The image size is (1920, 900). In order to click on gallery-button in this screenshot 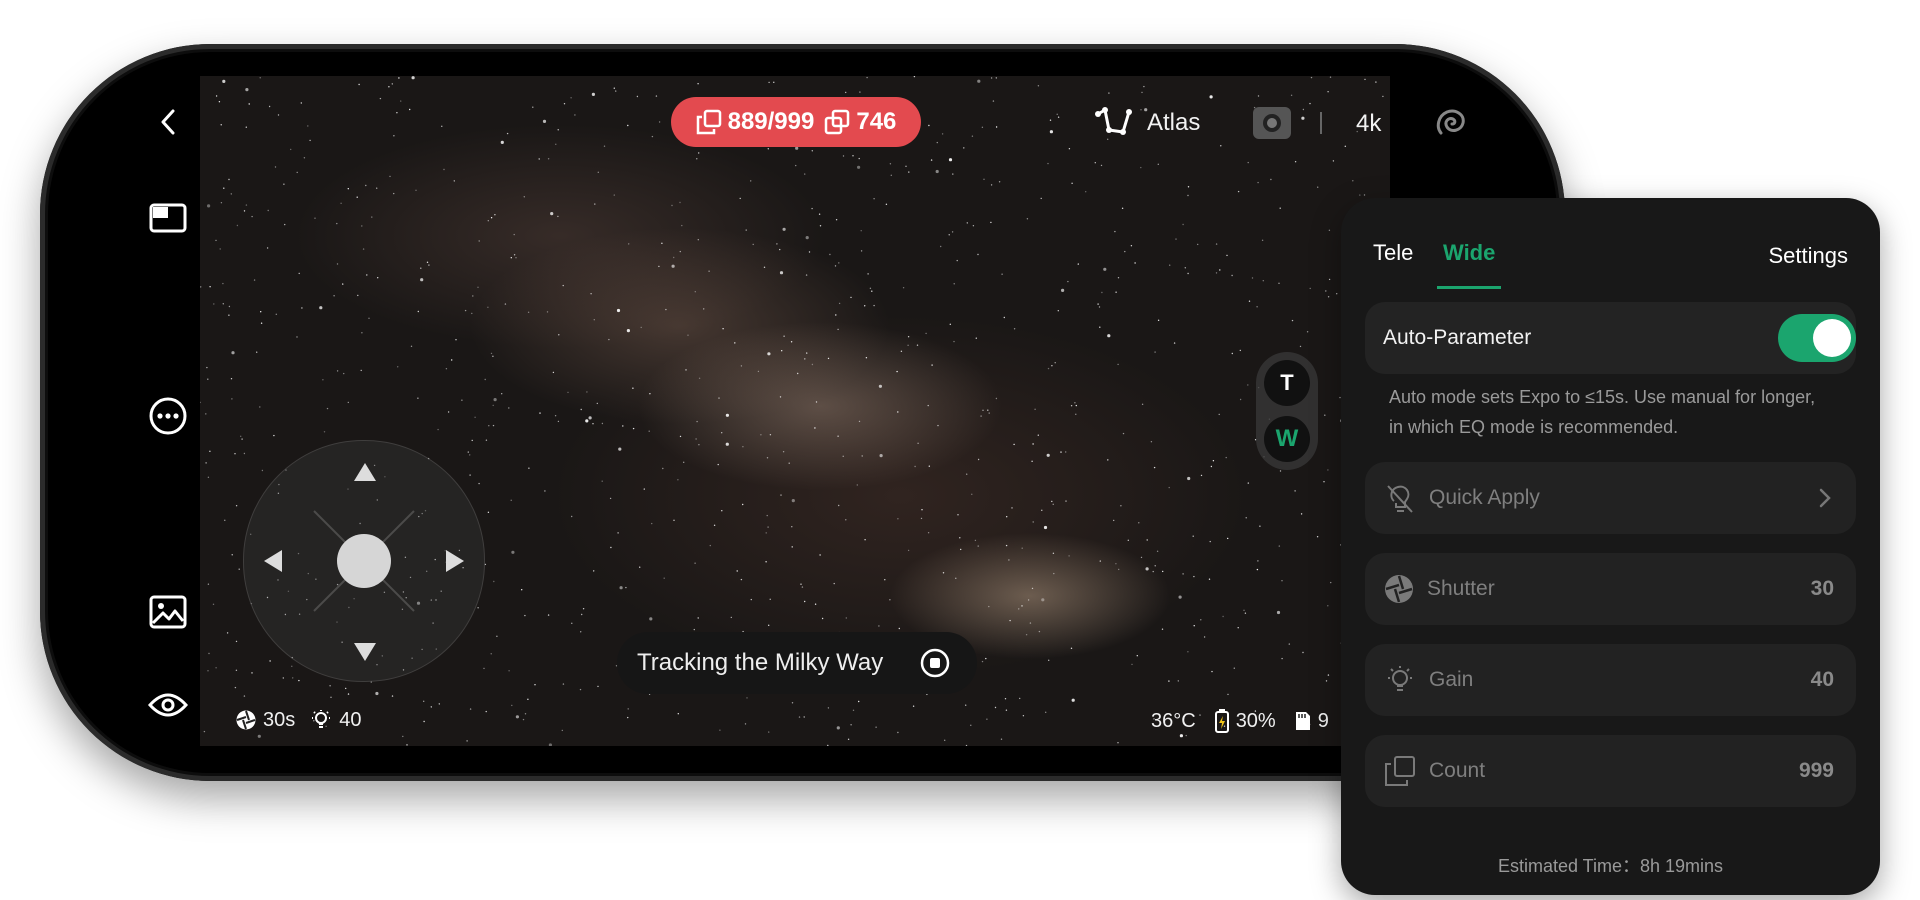, I will do `click(168, 612)`.